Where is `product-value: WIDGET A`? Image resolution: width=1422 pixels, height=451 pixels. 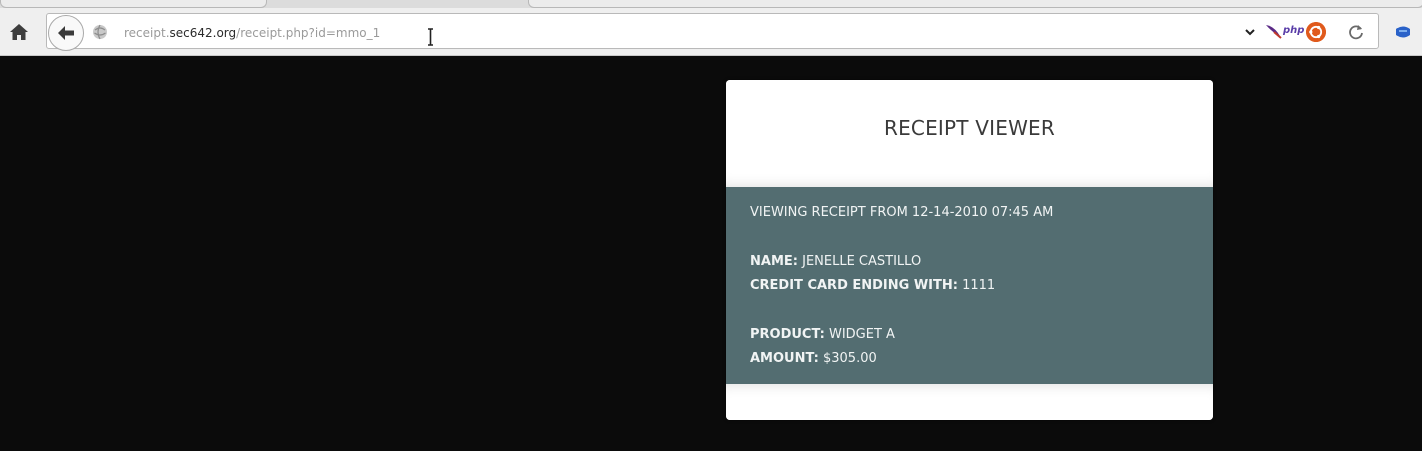
product-value: WIDGET A is located at coordinates (861, 334).